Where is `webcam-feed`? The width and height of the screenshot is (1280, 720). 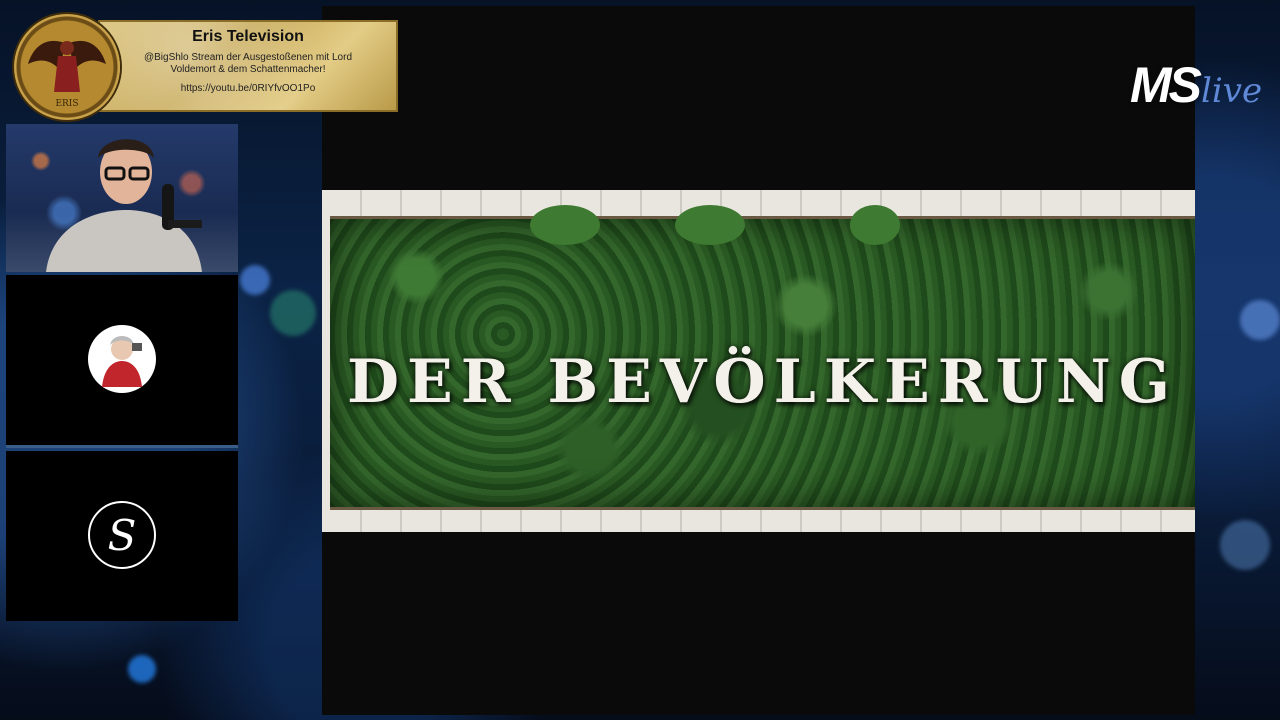
webcam-feed is located at coordinates (122, 198).